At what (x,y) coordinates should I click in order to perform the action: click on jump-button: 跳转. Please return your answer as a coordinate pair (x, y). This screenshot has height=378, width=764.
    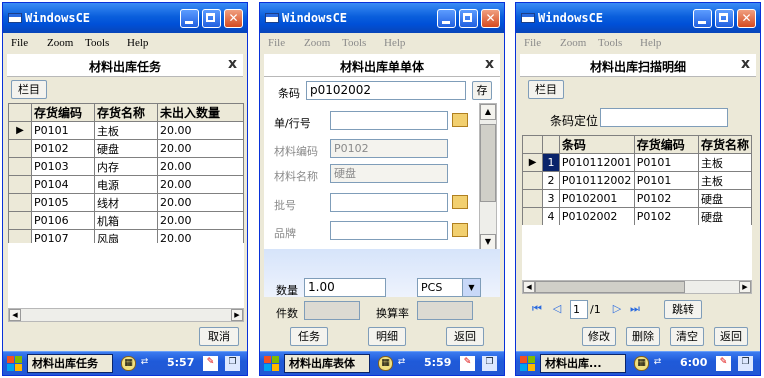
    Looking at the image, I should click on (683, 309).